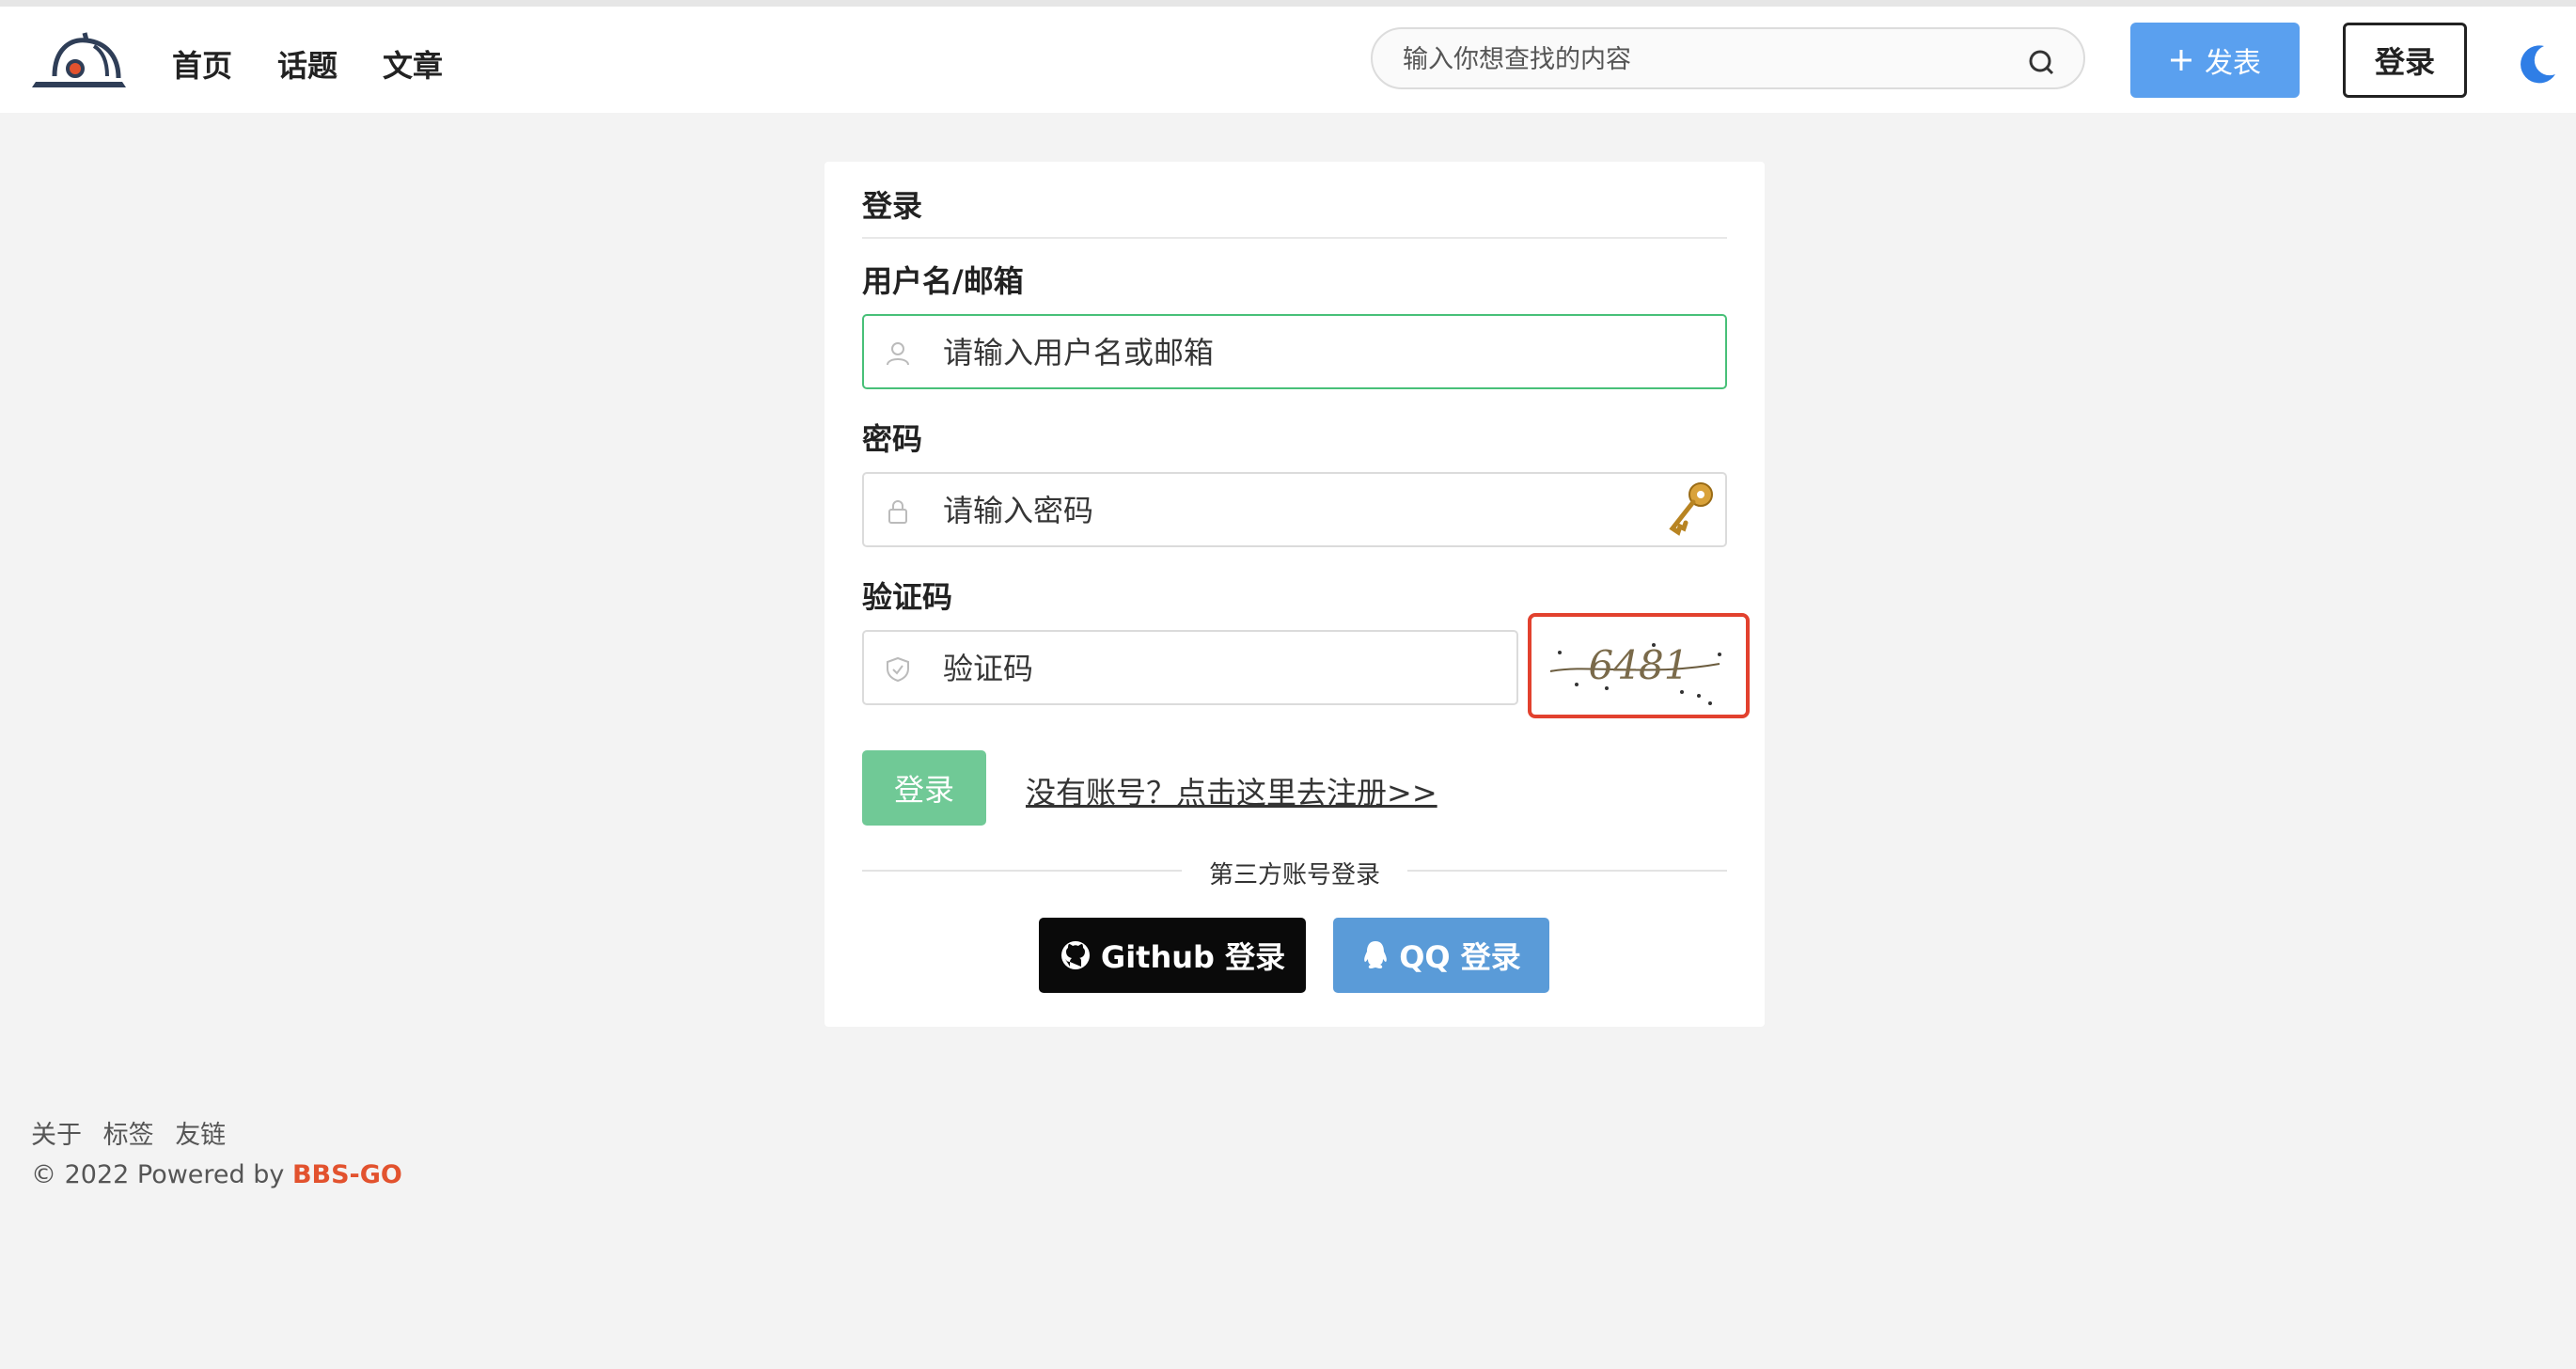  Describe the element at coordinates (80, 63) in the screenshot. I see `logo-icon` at that location.